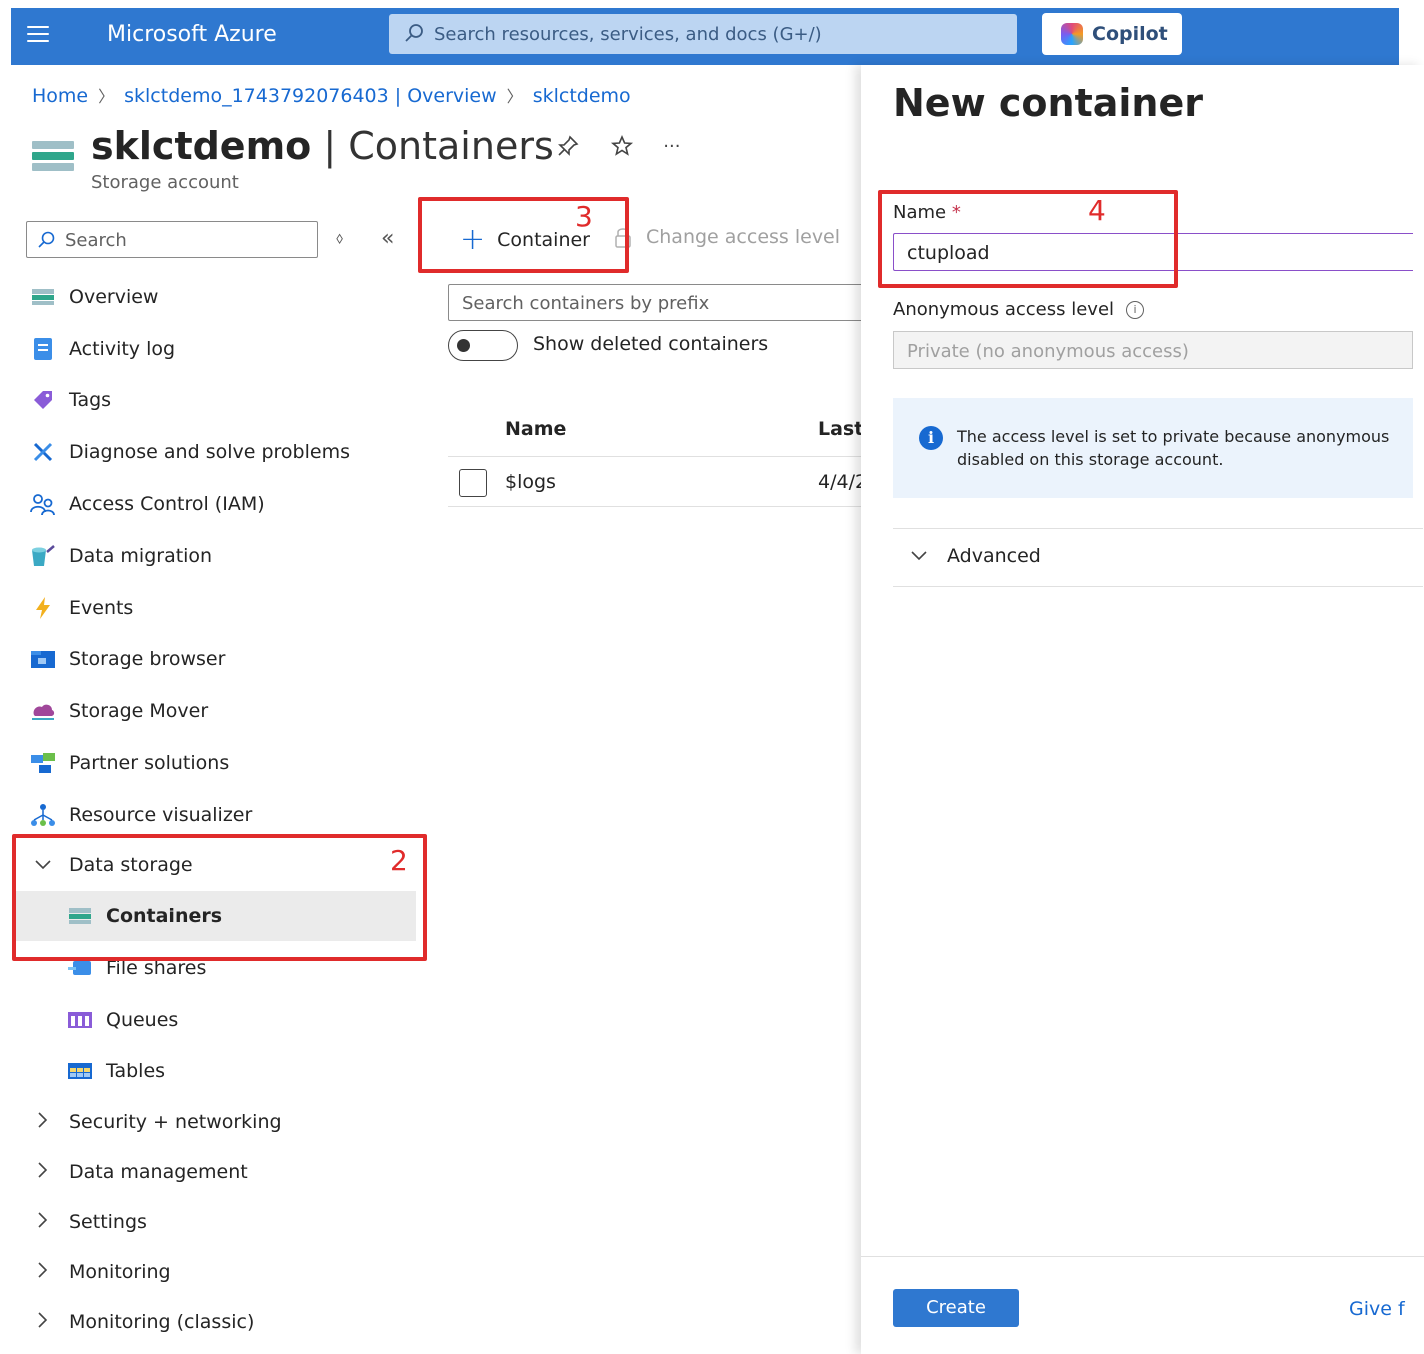  I want to click on create-button: Create, so click(956, 1308).